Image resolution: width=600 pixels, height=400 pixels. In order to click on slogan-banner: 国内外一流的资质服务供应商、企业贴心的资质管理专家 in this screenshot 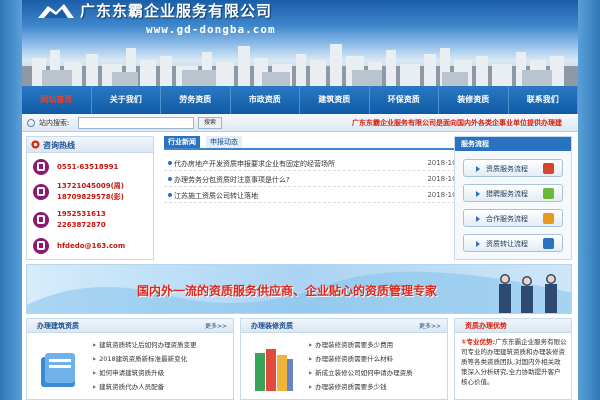, I will do `click(299, 289)`.